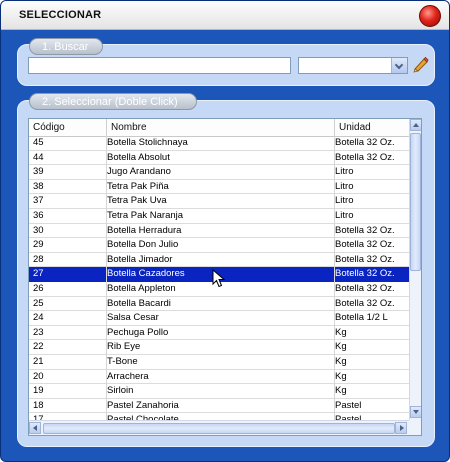  What do you see at coordinates (361, 318) in the screenshot?
I see `cell-unidad: Botella 1/2 L` at bounding box center [361, 318].